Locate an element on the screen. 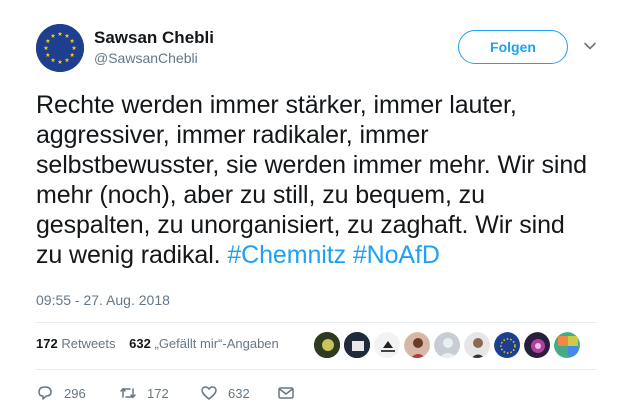  chevron-down-icon is located at coordinates (590, 46).